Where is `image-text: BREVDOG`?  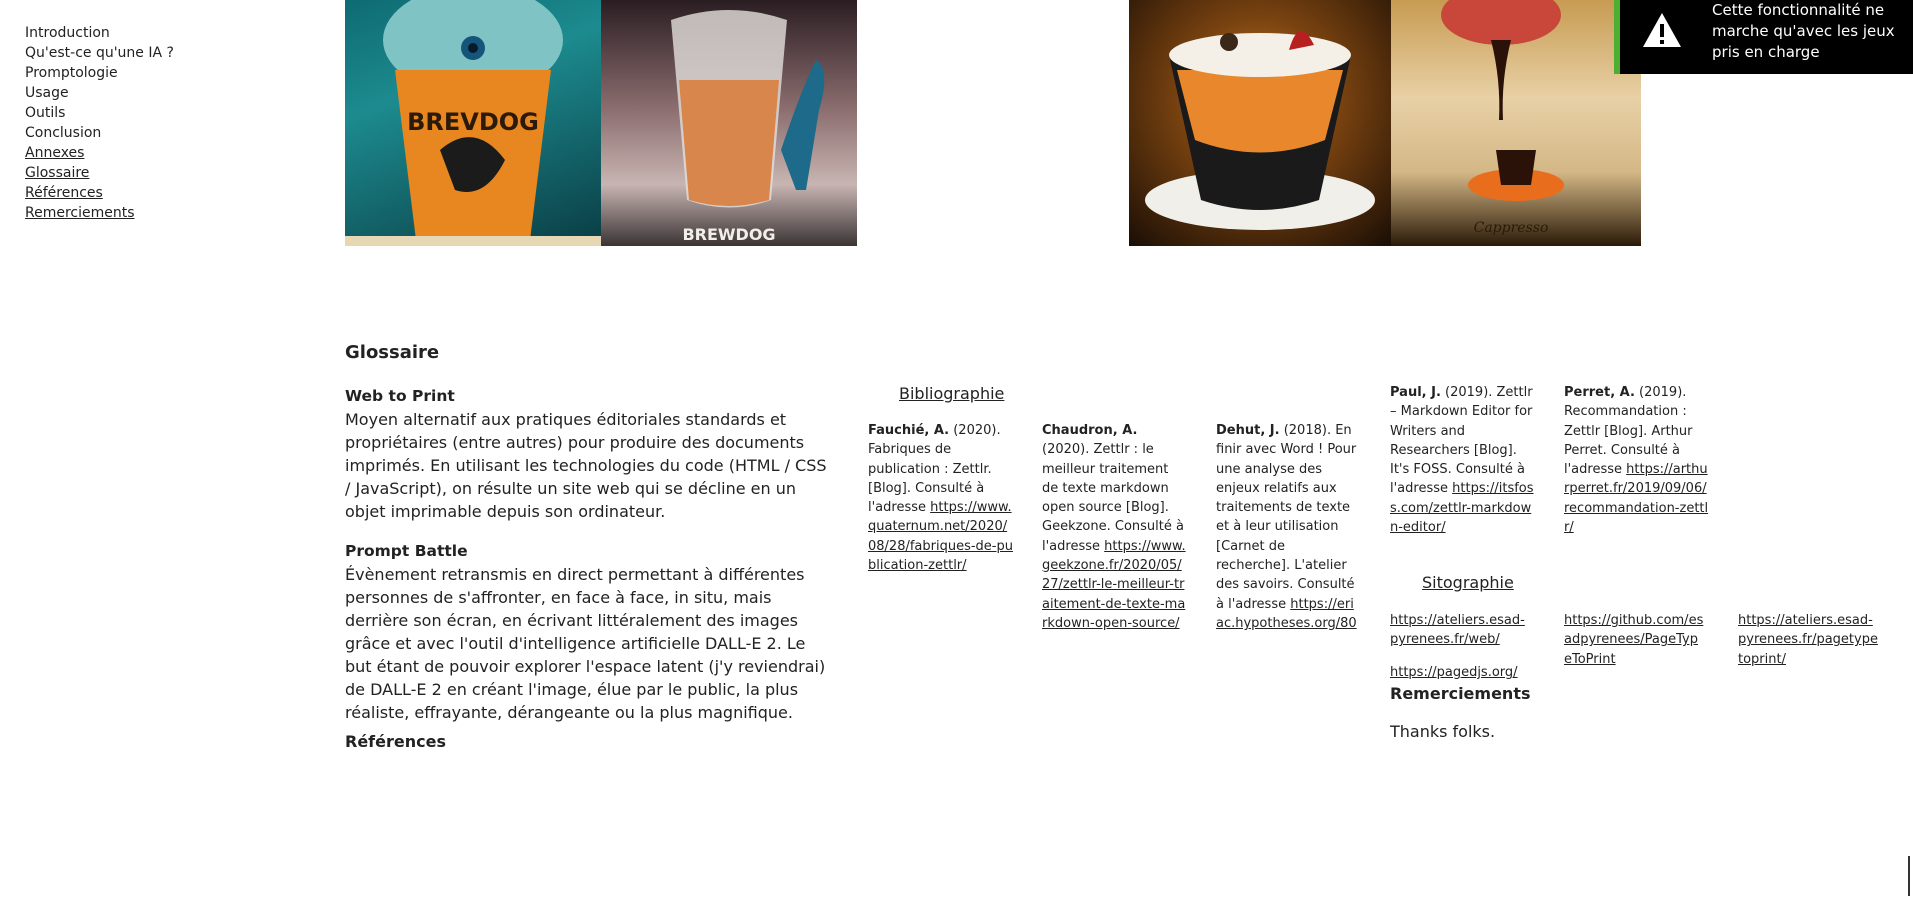
image-text: BREVDOG is located at coordinates (473, 122).